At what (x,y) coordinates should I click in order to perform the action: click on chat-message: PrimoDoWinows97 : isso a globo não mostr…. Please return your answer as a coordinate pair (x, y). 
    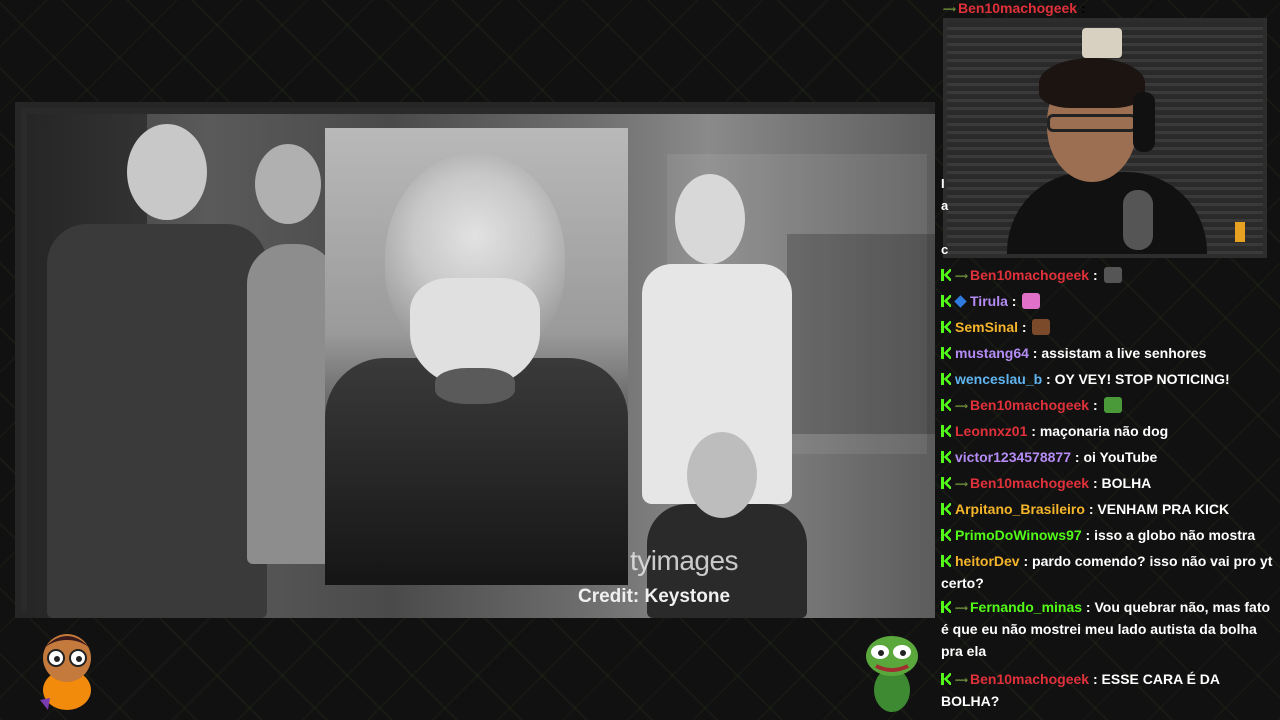
    Looking at the image, I should click on (1107, 535).